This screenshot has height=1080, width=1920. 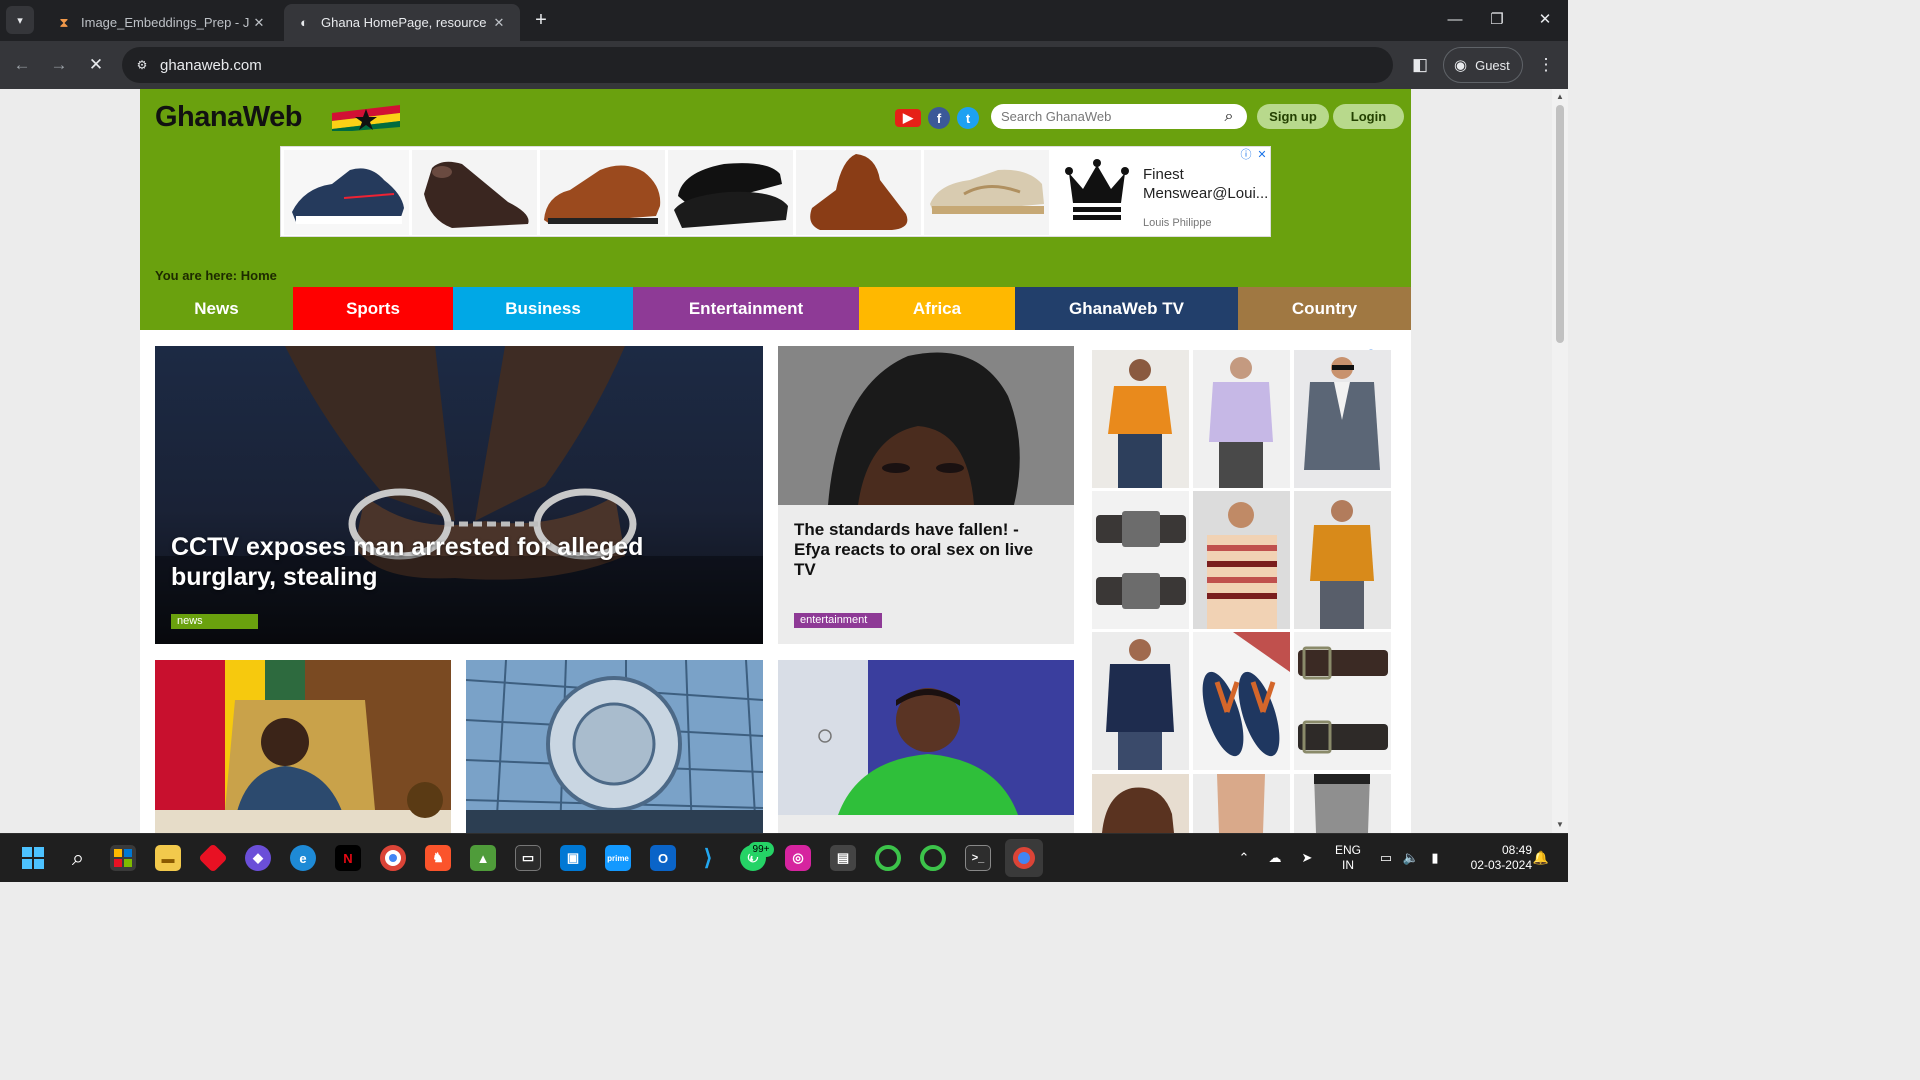 I want to click on ad-image-loafer, so click(x=730, y=192).